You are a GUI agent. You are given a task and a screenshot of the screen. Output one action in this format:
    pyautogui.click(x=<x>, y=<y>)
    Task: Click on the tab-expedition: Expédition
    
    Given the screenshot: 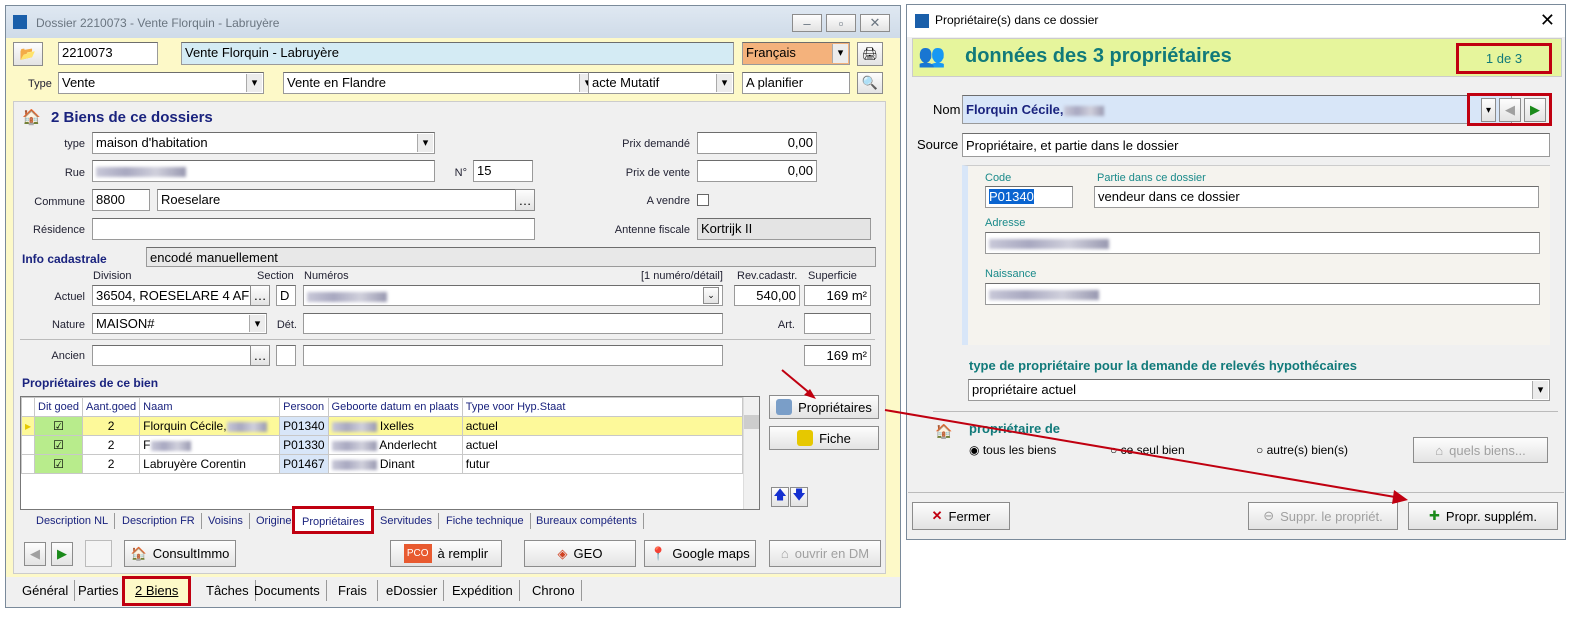 What is the action you would take?
    pyautogui.click(x=483, y=590)
    